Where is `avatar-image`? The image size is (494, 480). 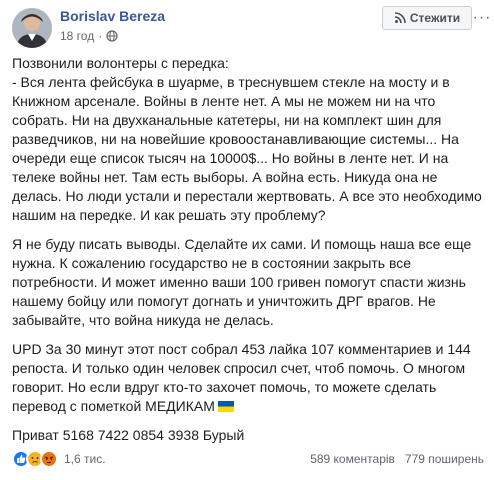 avatar-image is located at coordinates (32, 28).